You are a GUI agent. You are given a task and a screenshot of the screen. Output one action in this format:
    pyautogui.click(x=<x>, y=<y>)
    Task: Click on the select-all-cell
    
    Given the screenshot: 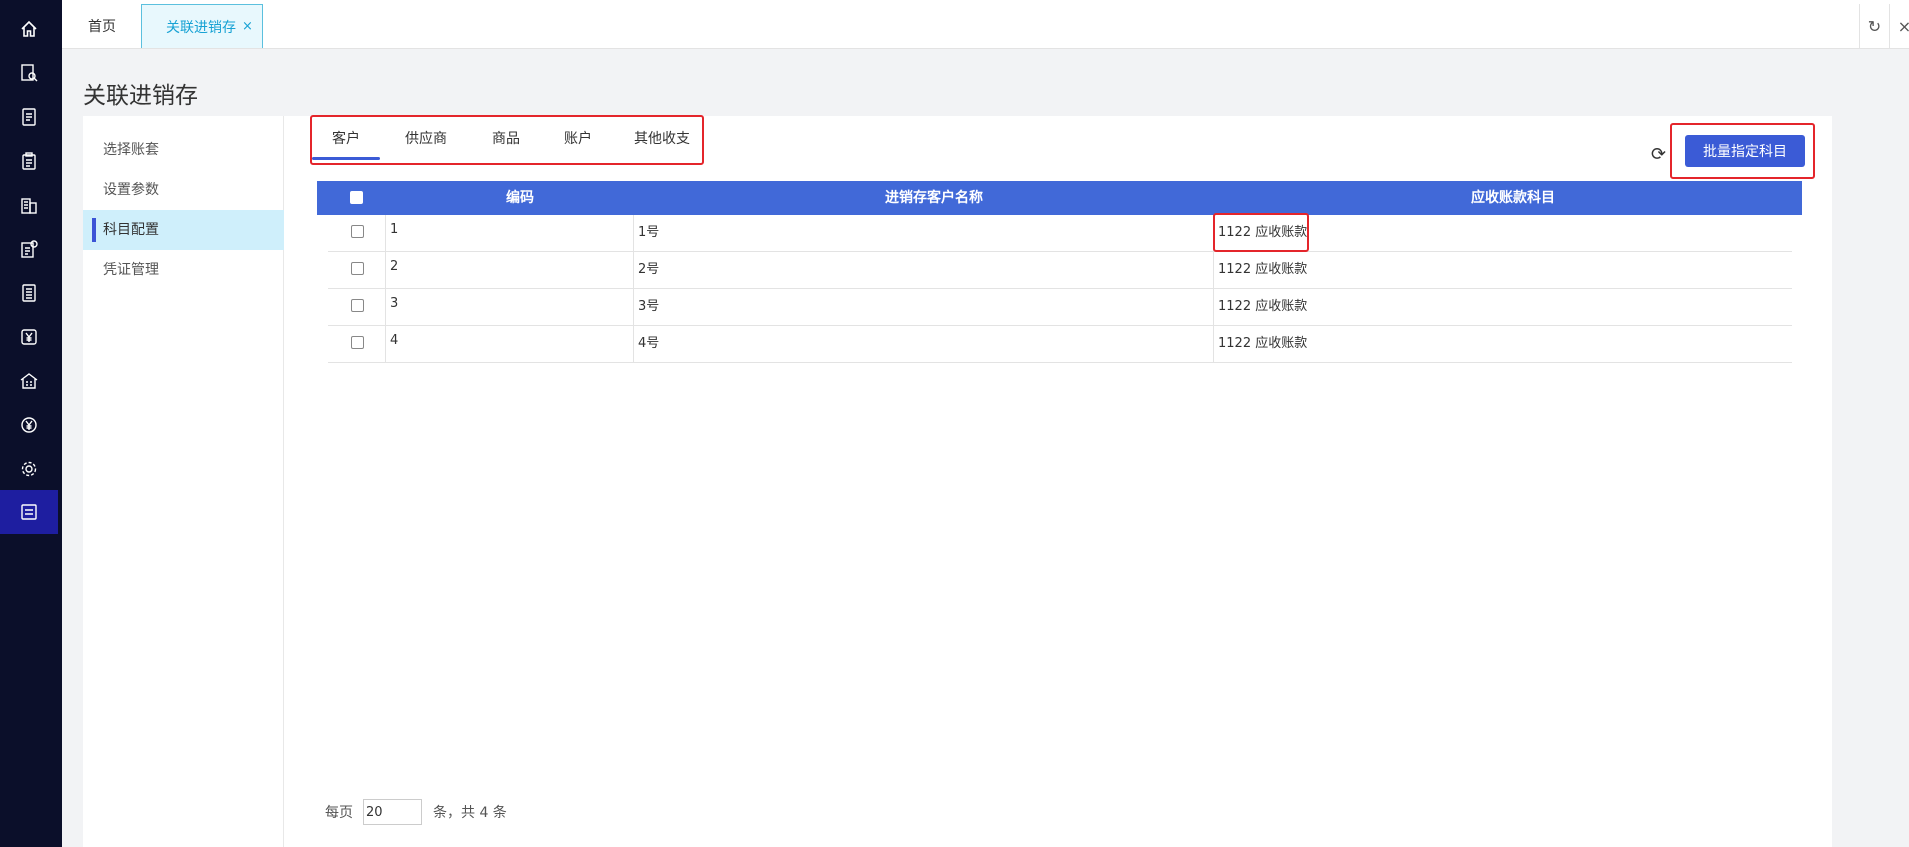 What is the action you would take?
    pyautogui.click(x=356, y=198)
    